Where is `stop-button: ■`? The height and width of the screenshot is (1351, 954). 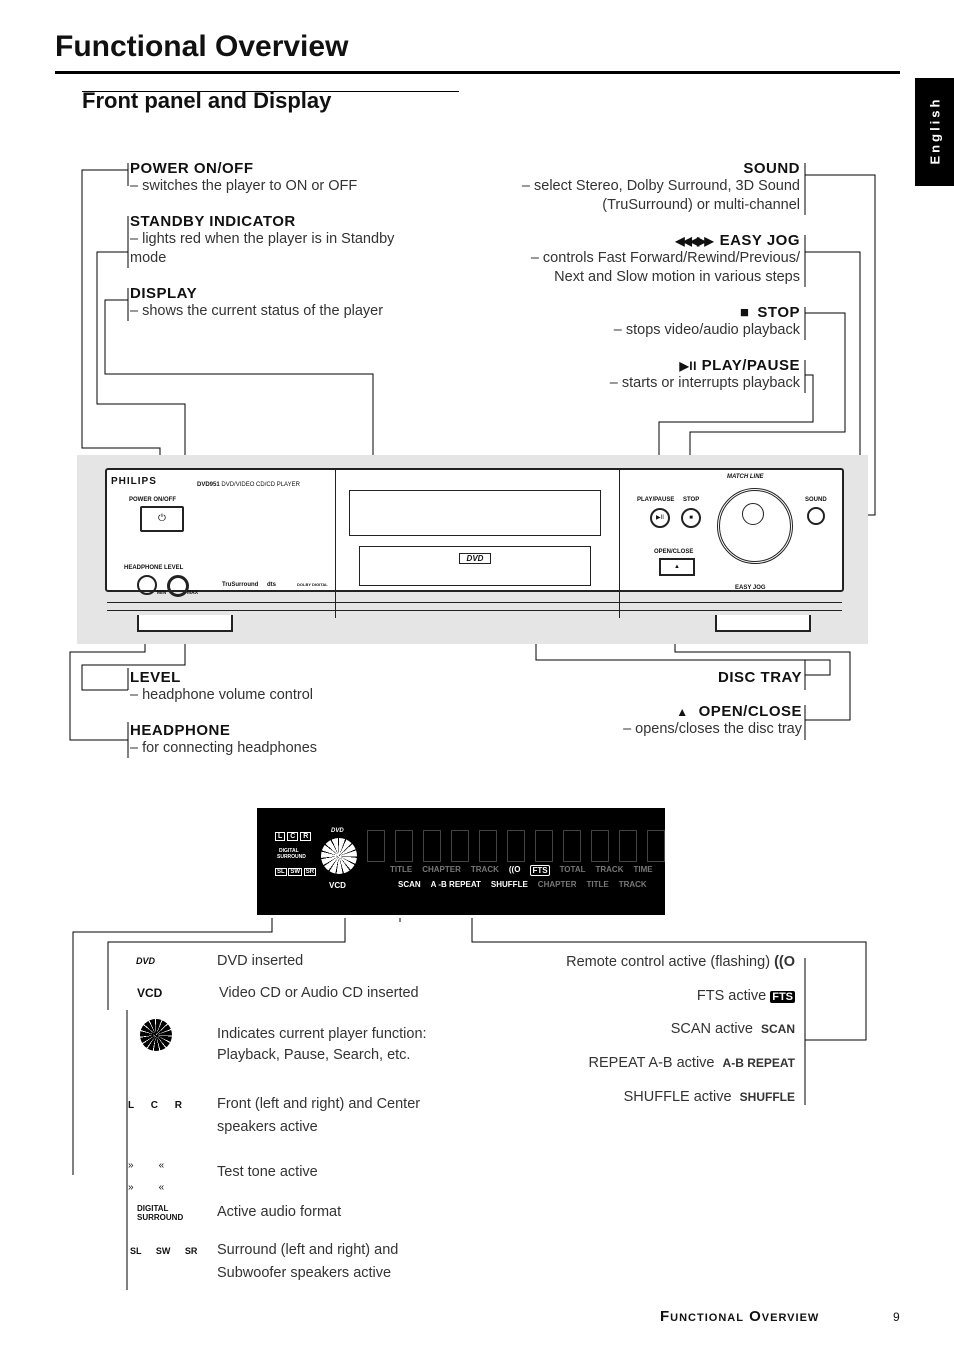
stop-button: ■ is located at coordinates (691, 518).